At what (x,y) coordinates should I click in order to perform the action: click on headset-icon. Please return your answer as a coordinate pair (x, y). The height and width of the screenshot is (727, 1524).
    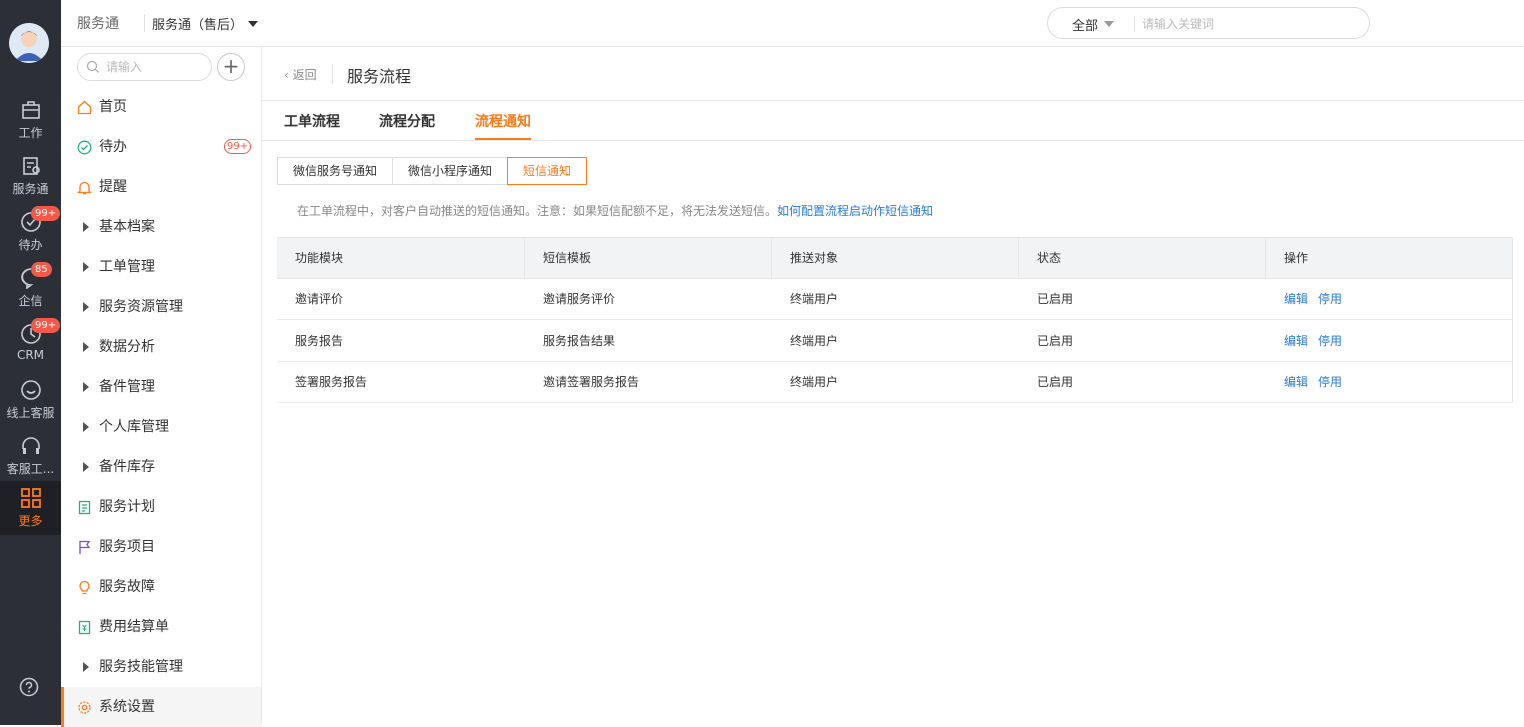
    Looking at the image, I should click on (30, 445).